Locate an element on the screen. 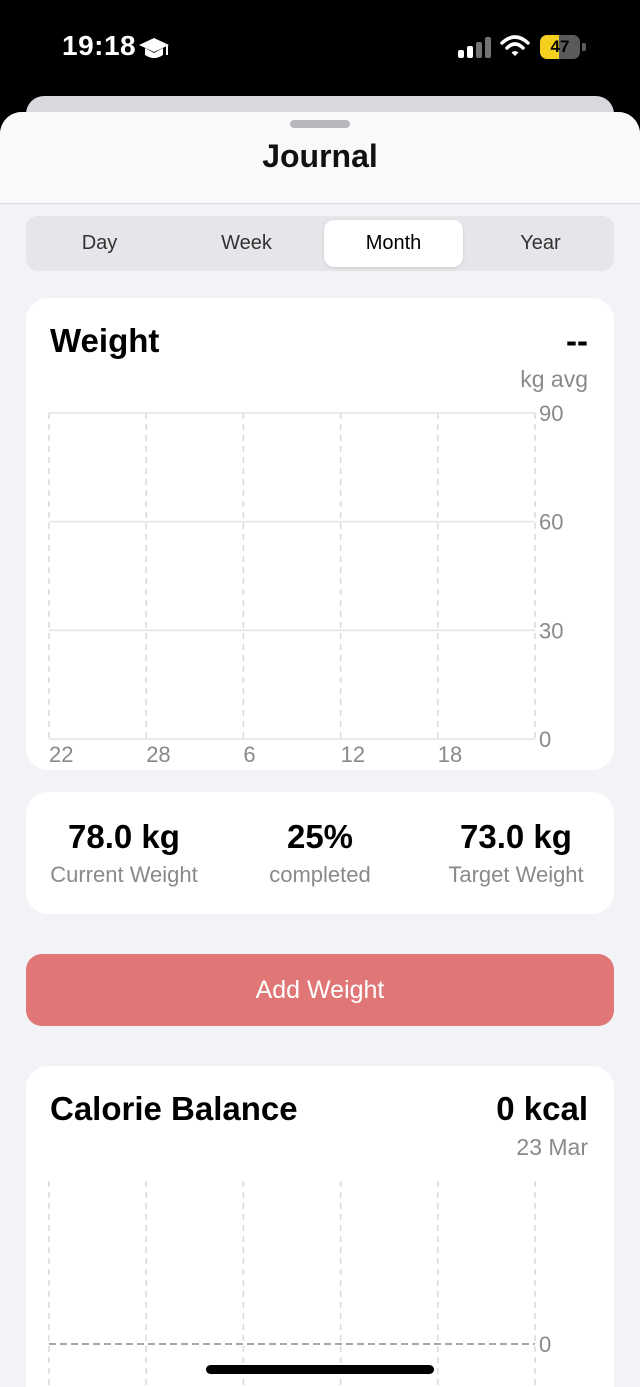 This screenshot has height=1387, width=640. weight-y-tick-label: 30 is located at coordinates (551, 630).